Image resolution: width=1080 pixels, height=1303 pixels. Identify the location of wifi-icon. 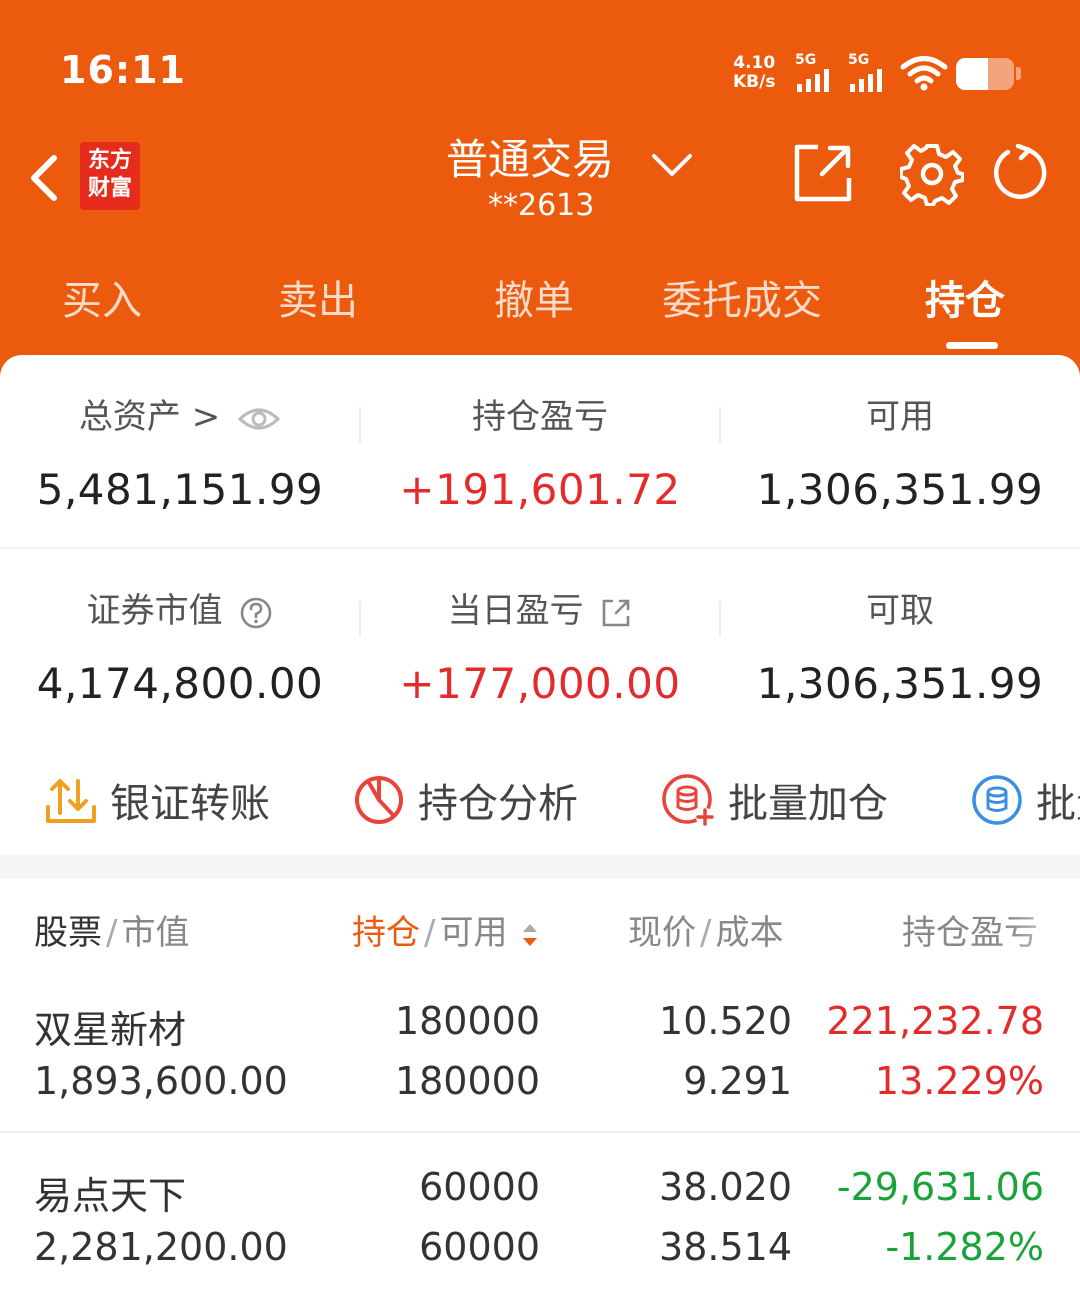
(924, 73).